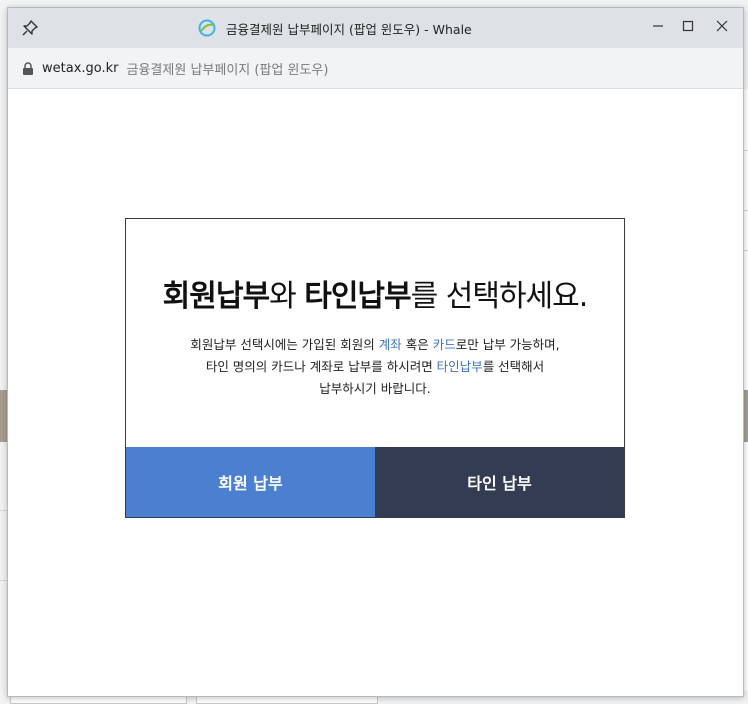 The height and width of the screenshot is (704, 748). What do you see at coordinates (227, 70) in the screenshot?
I see `url-page-title: 금융결제원 납부페이지 (팝업 윈도우)` at bounding box center [227, 70].